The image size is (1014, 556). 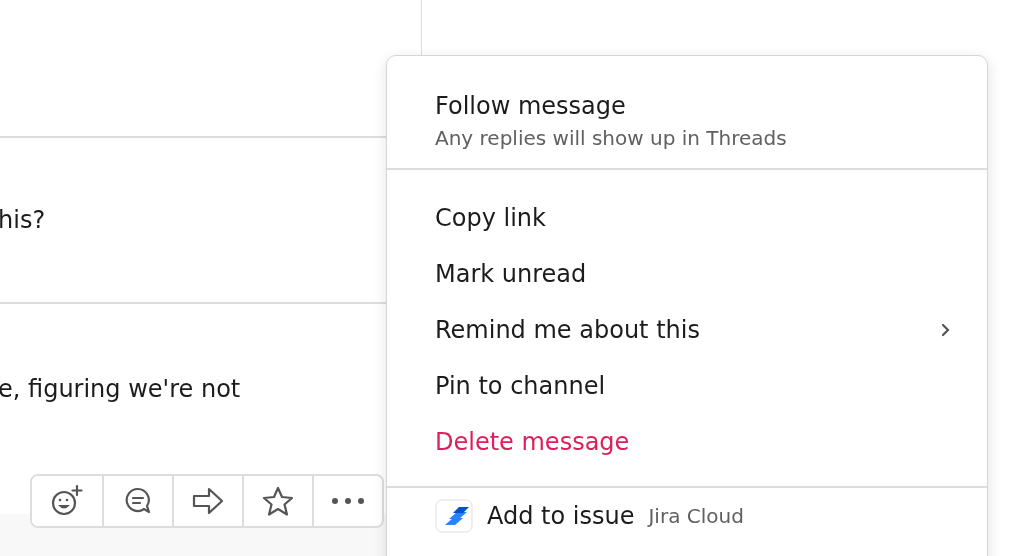 I want to click on app-action-item: Add to issue Jira Cloud, so click(x=687, y=516).